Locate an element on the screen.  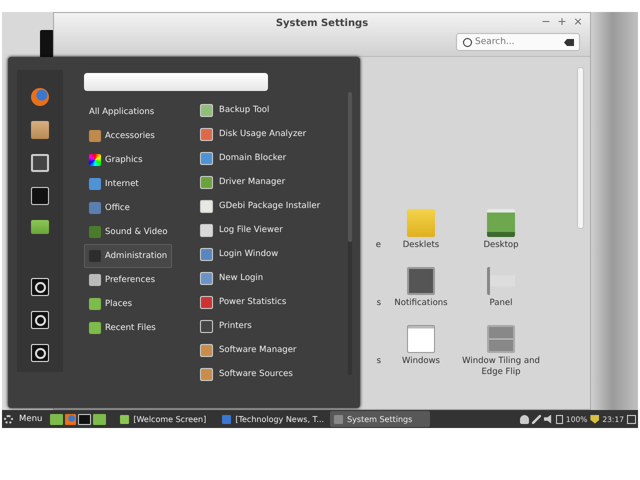
app-item: Software Sources is located at coordinates (275, 374).